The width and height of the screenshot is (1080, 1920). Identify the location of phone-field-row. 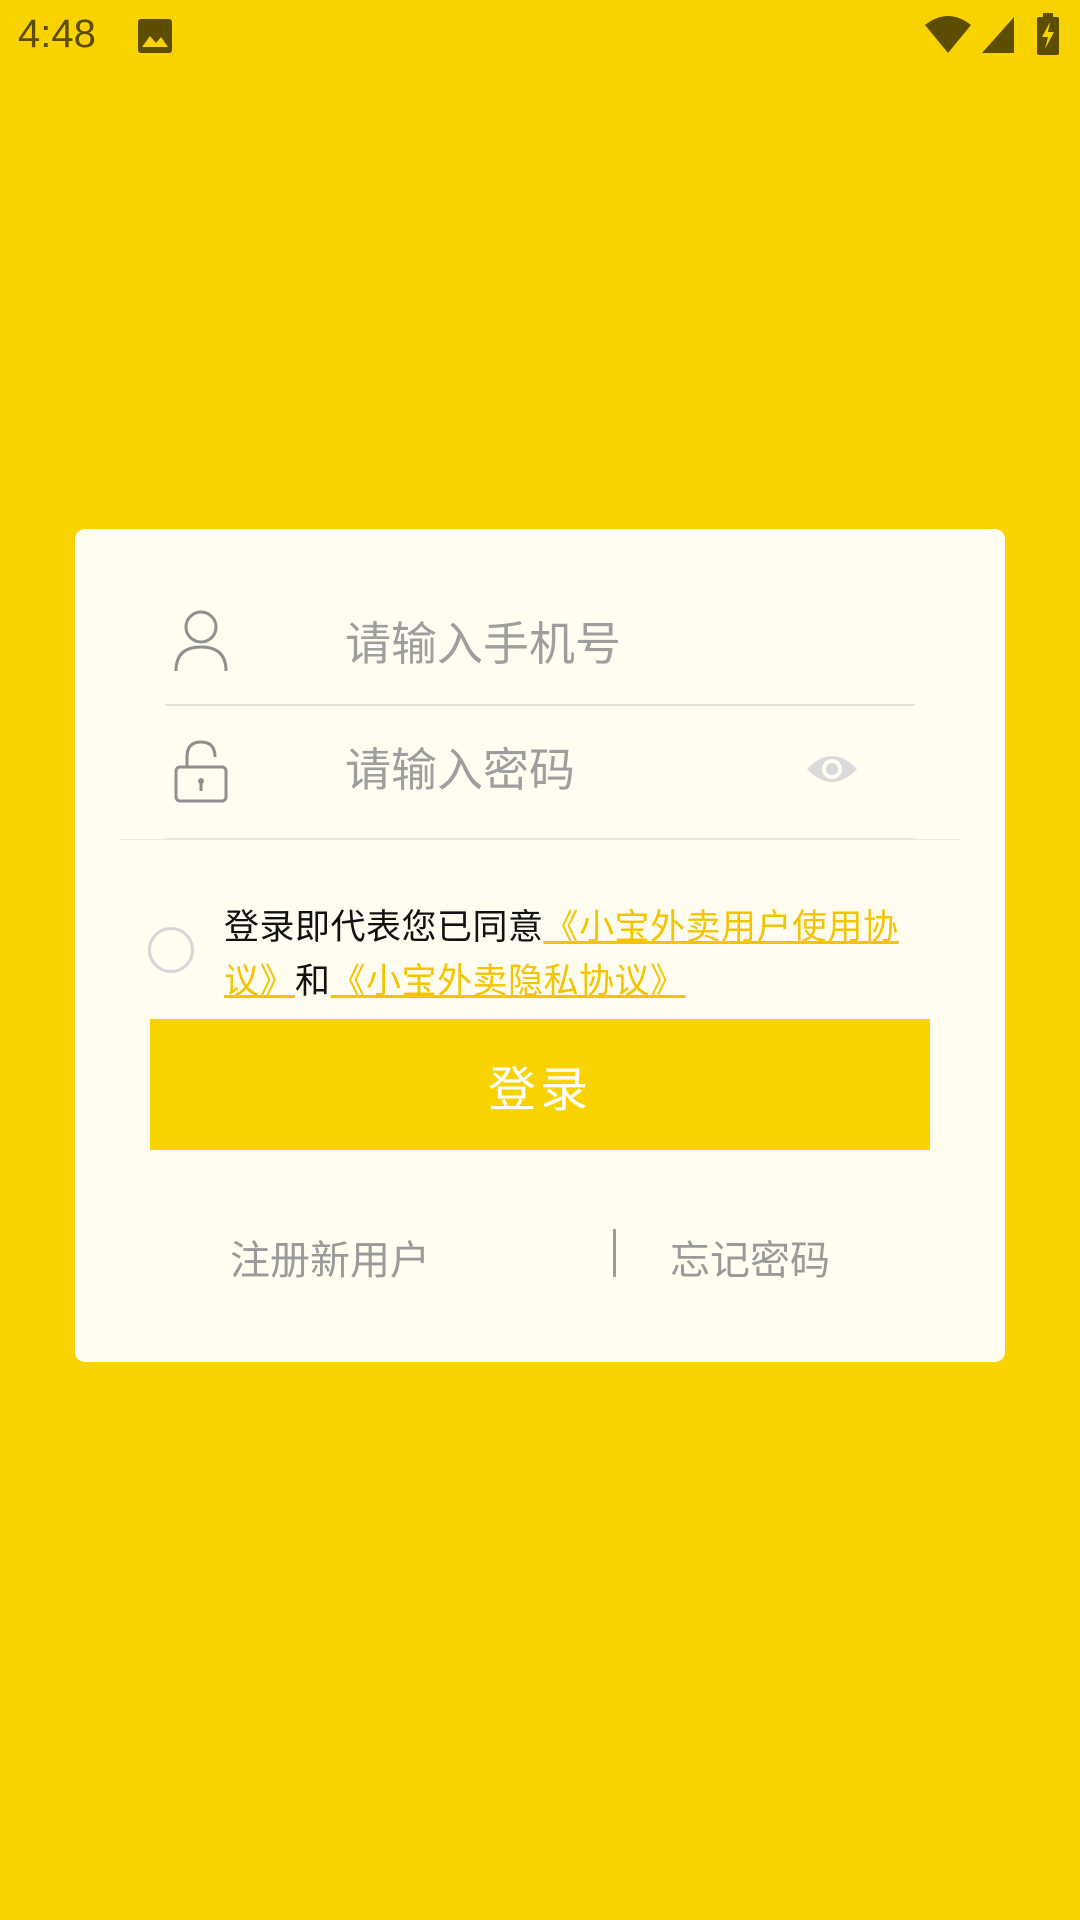
(540, 617).